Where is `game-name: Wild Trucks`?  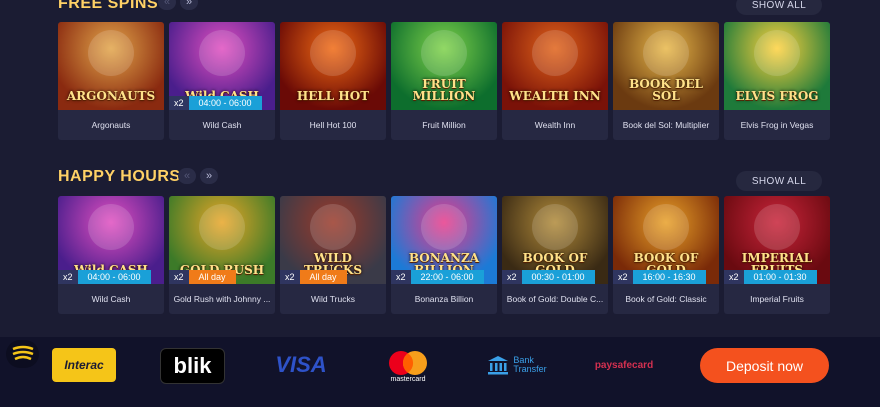
game-name: Wild Trucks is located at coordinates (333, 299).